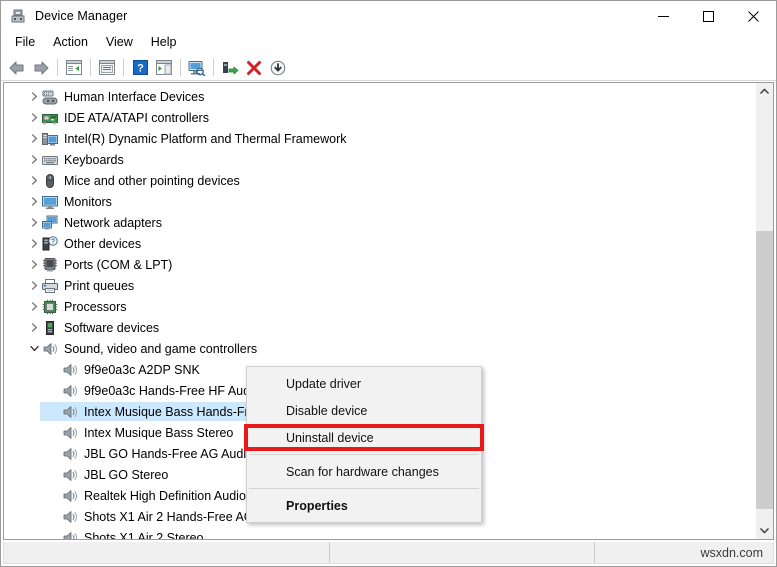  I want to click on show-hide-action-pane-icon, so click(164, 68).